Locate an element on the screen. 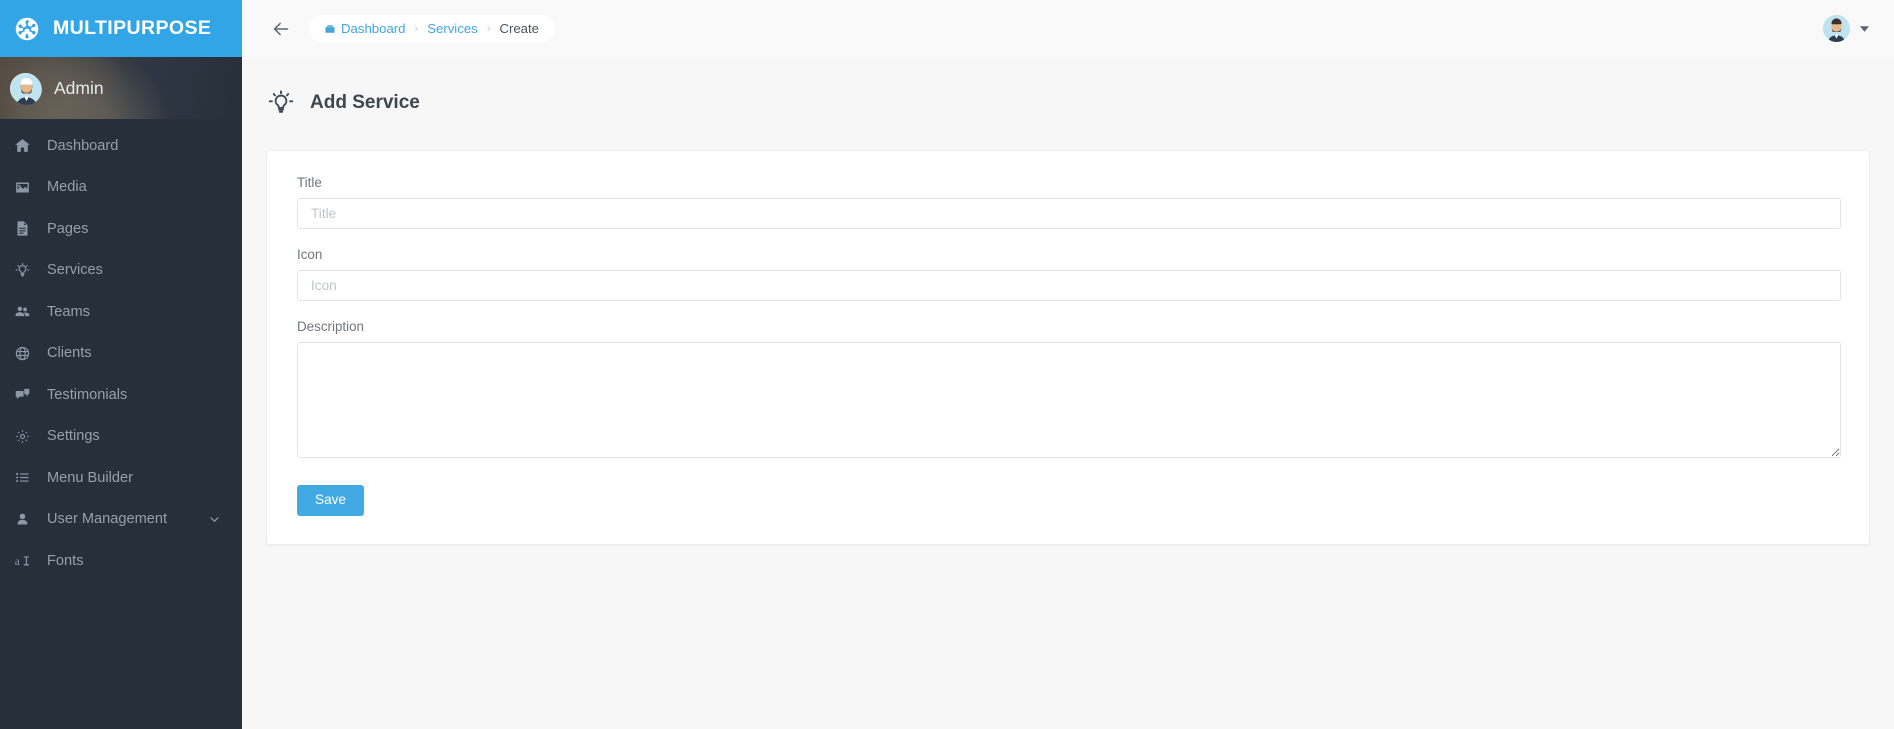 This screenshot has height=729, width=1894. profile-name: Admin is located at coordinates (79, 87).